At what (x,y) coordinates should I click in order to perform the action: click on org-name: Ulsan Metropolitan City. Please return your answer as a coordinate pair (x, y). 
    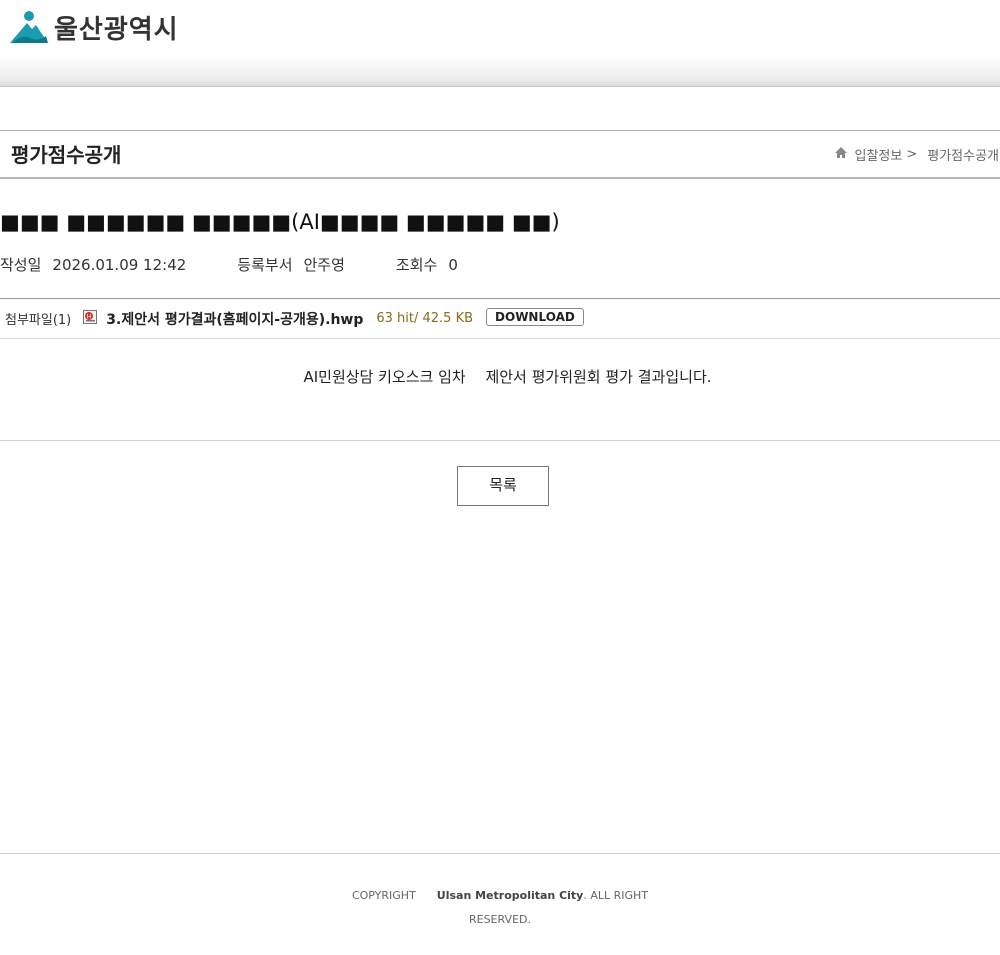
    Looking at the image, I should click on (510, 895).